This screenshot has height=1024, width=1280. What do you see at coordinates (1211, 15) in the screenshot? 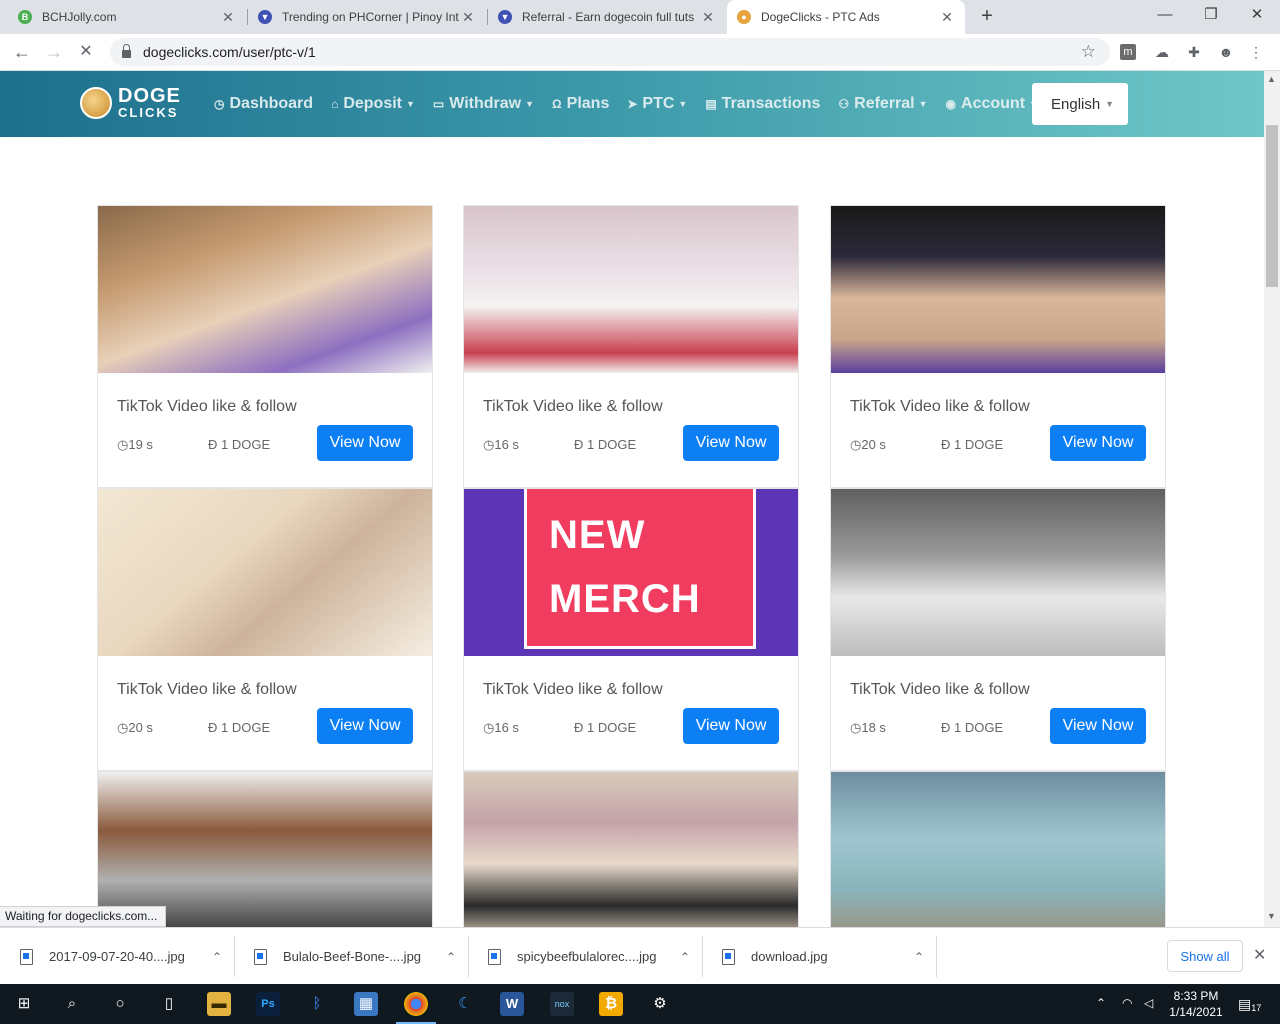
I see `maximize-button: ❐` at bounding box center [1211, 15].